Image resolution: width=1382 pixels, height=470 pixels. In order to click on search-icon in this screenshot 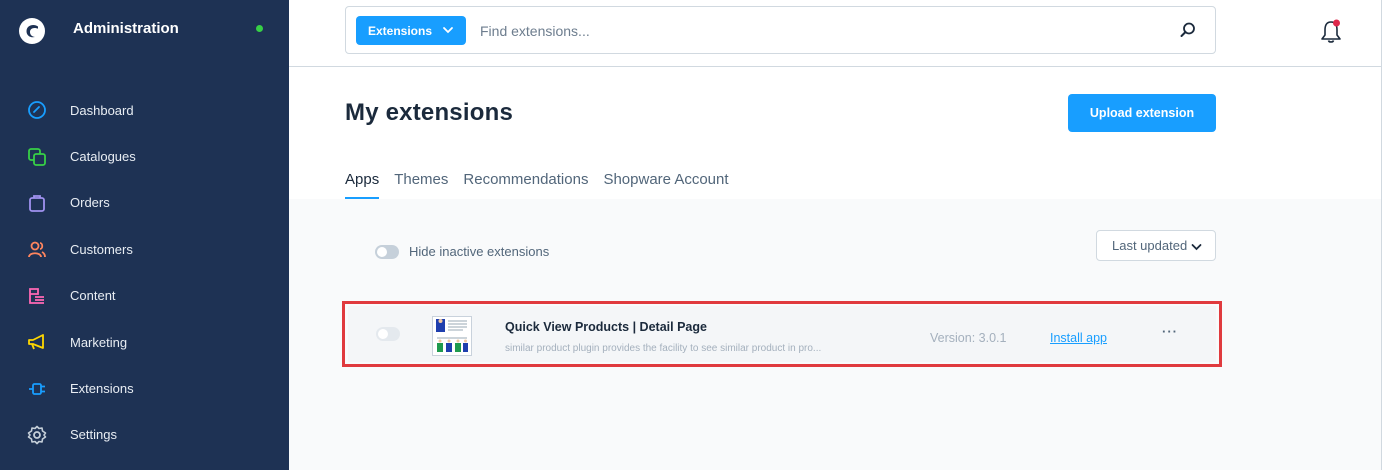, I will do `click(1188, 30)`.